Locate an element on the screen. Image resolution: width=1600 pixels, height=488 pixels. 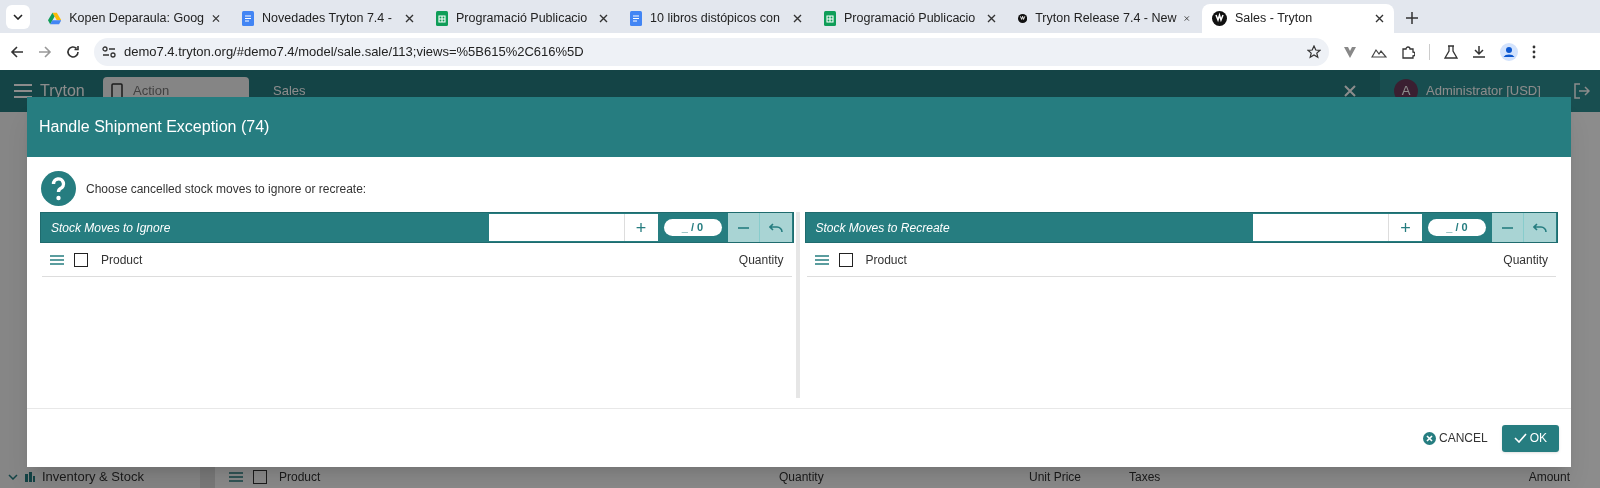
profile-icon is located at coordinates (1509, 51).